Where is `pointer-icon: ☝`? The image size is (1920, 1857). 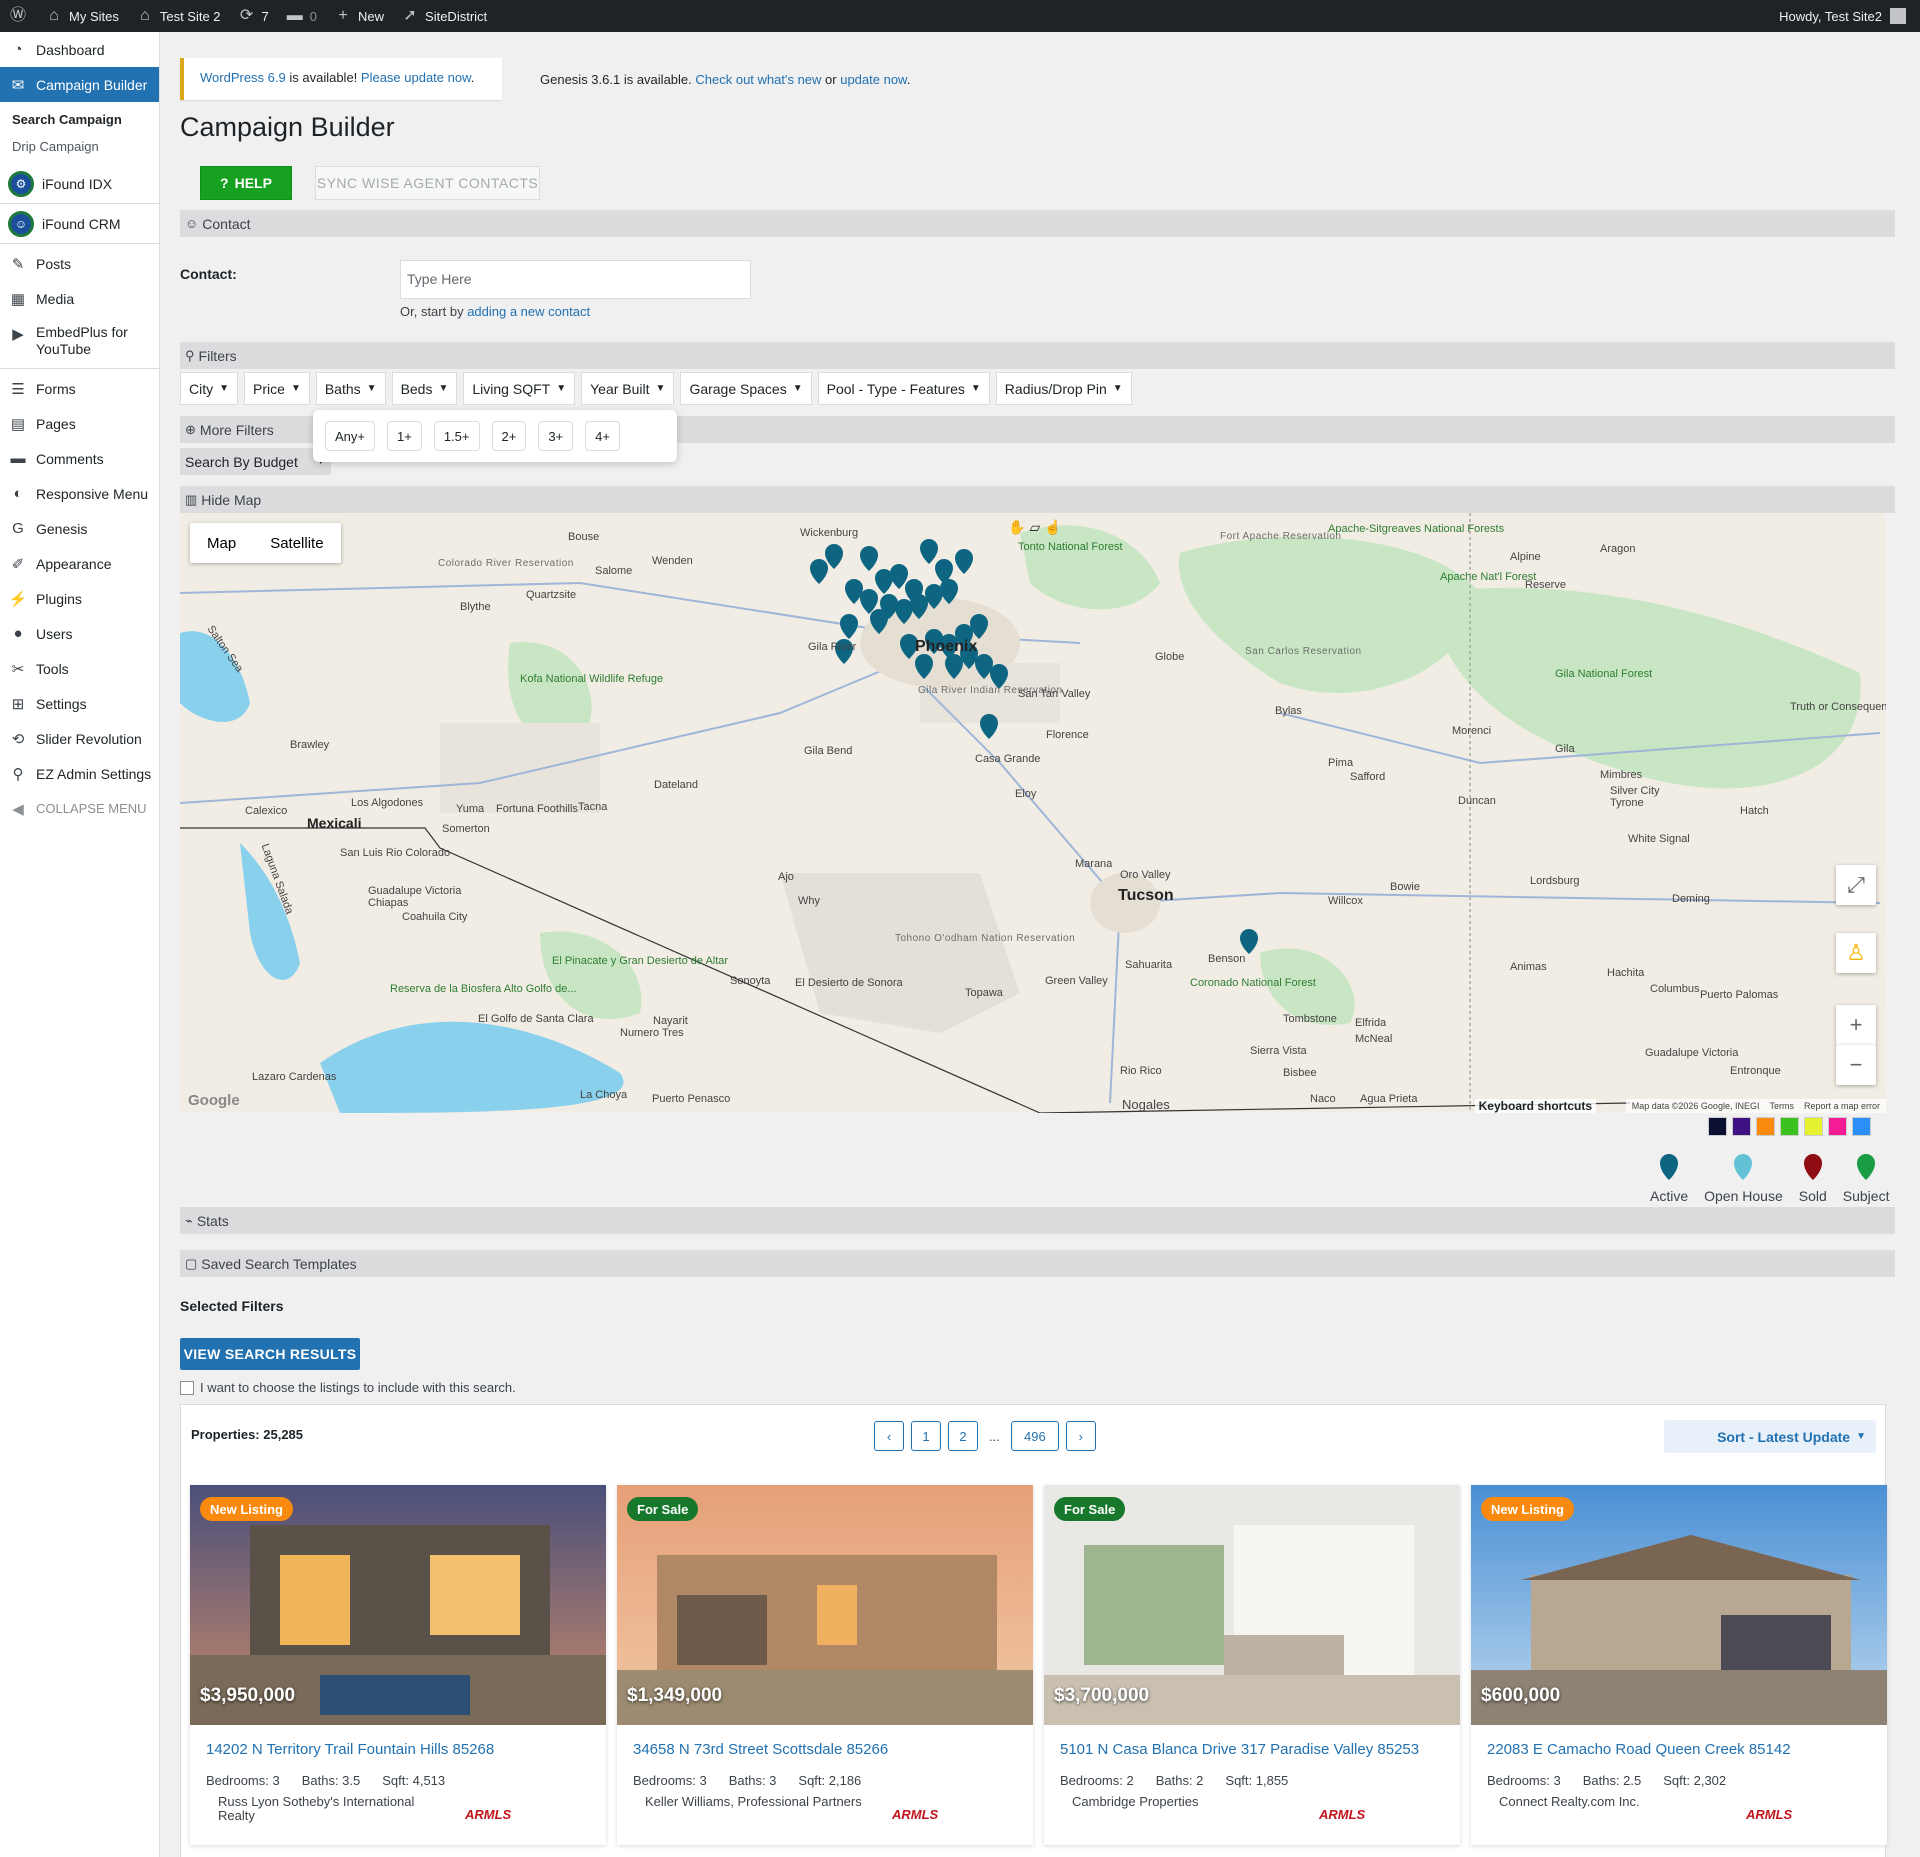 pointer-icon: ☝ is located at coordinates (1052, 527).